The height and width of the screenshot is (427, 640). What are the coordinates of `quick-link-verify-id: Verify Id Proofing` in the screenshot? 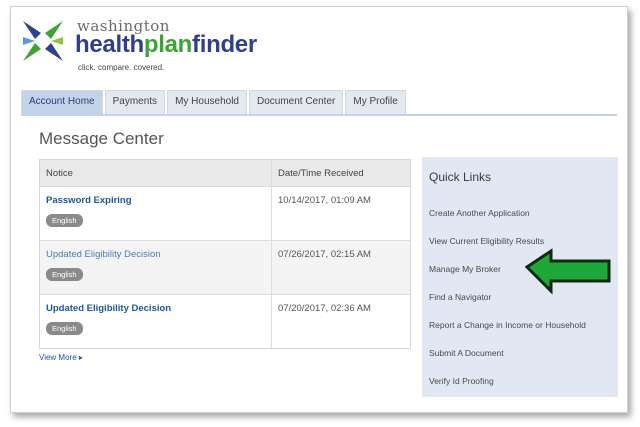 It's located at (461, 381).